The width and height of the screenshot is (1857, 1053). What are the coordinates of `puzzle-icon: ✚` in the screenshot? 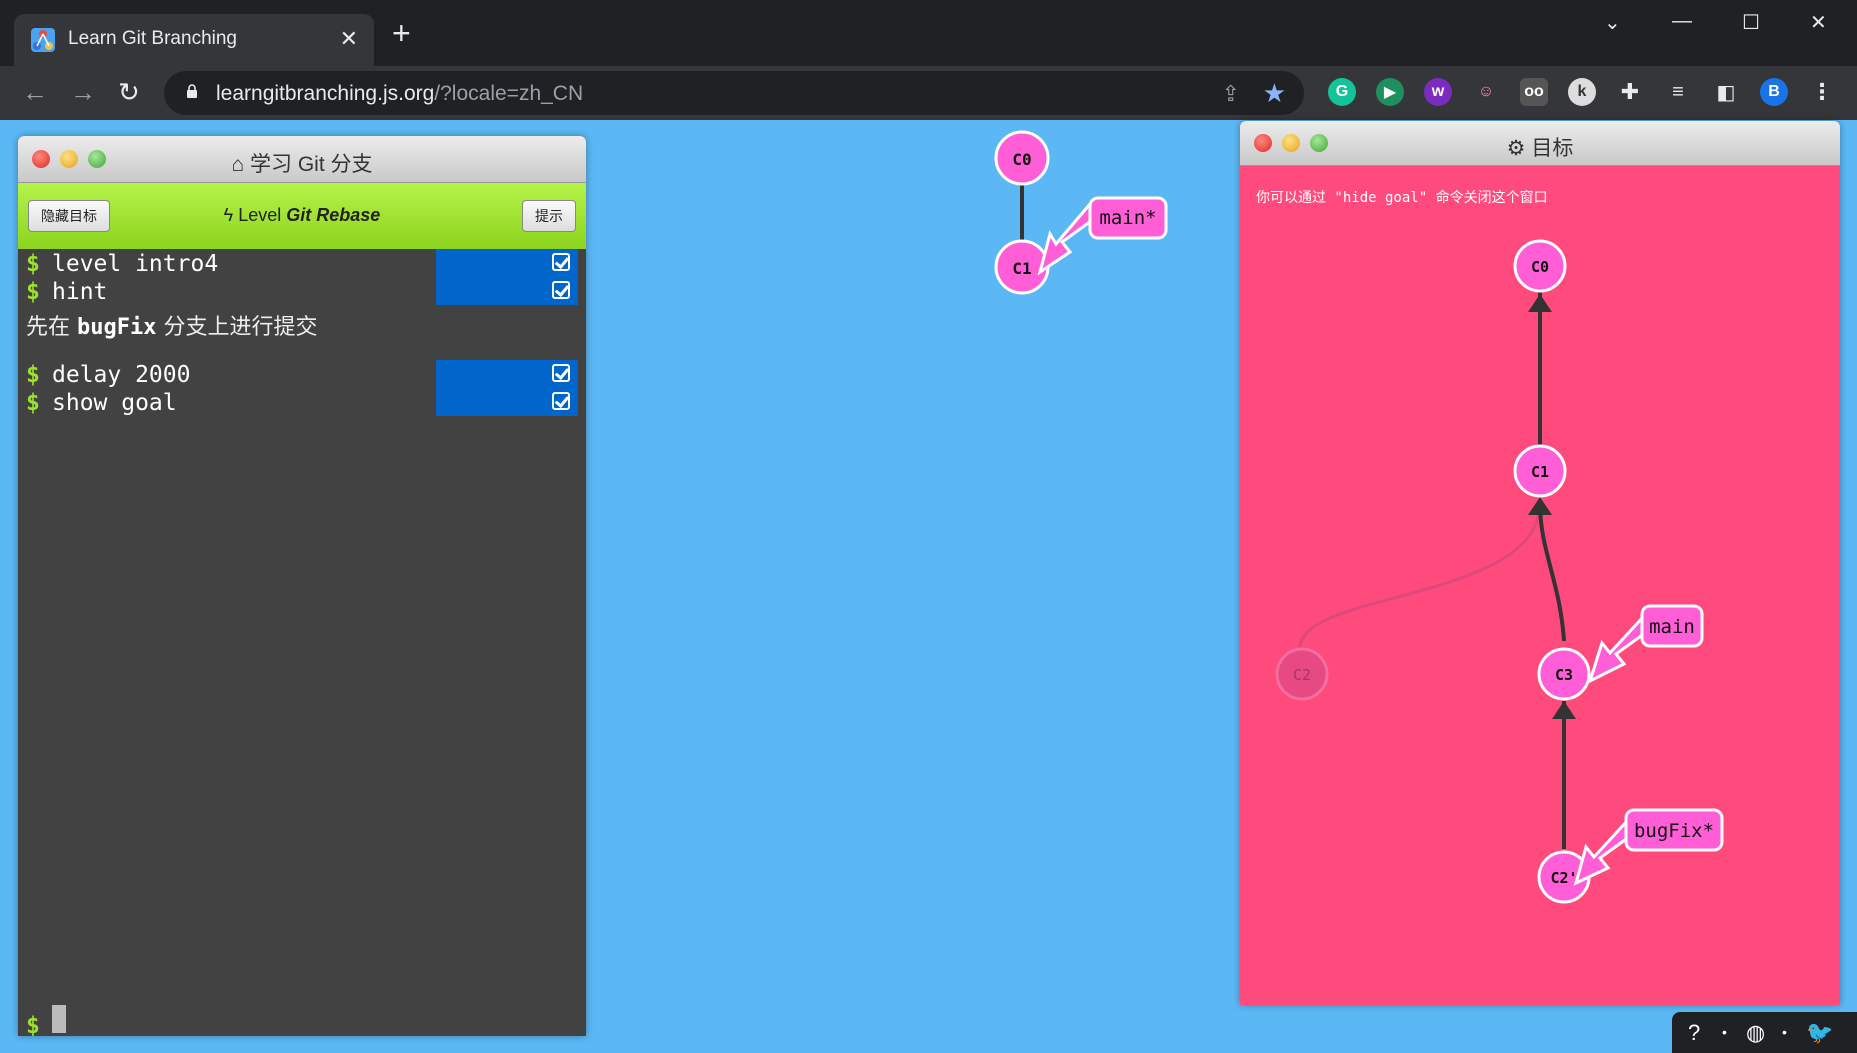 It's located at (1630, 92).